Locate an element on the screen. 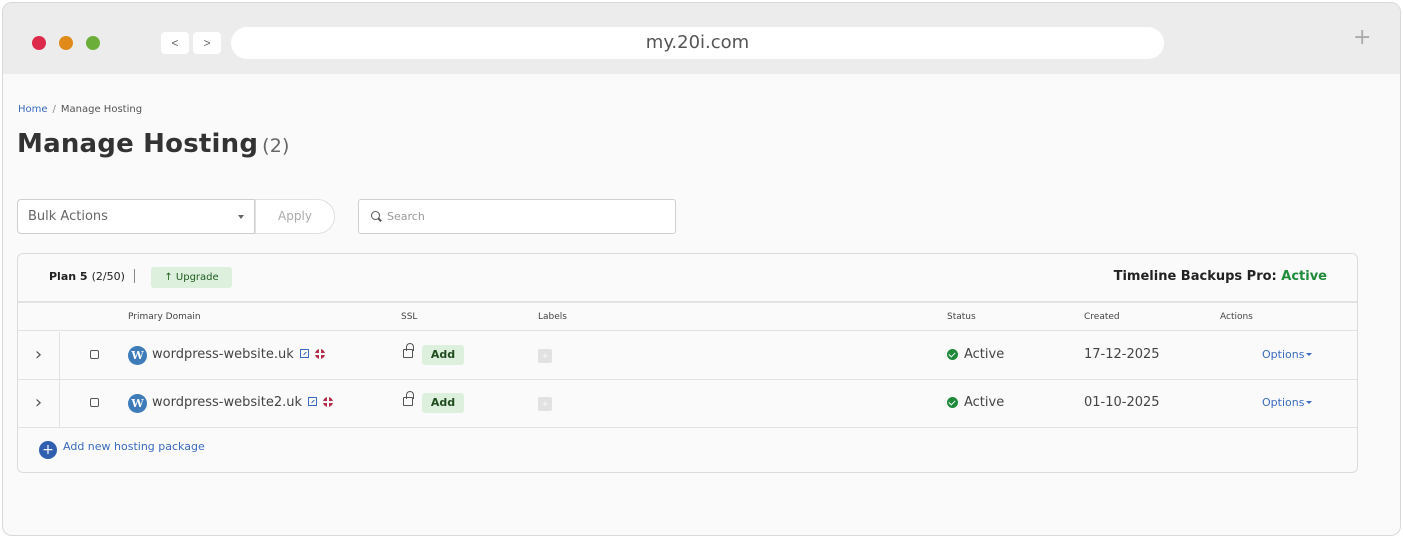  plan-info: Plan 5 (2/50) is located at coordinates (87, 276).